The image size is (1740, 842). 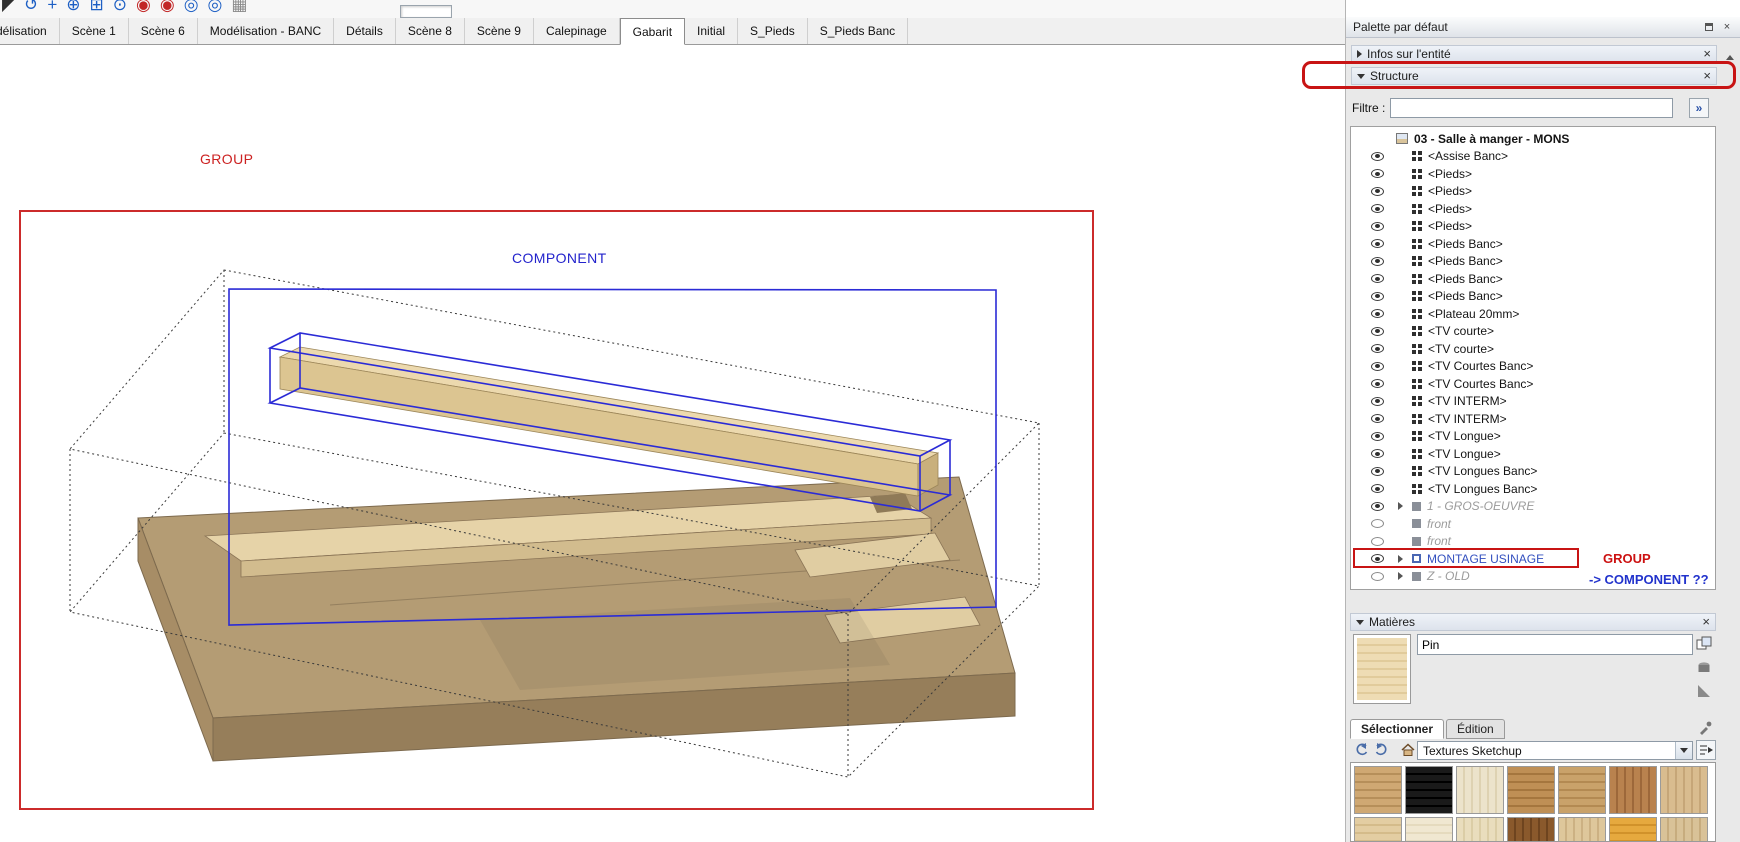 I want to click on forward-button, so click(x=1381, y=749).